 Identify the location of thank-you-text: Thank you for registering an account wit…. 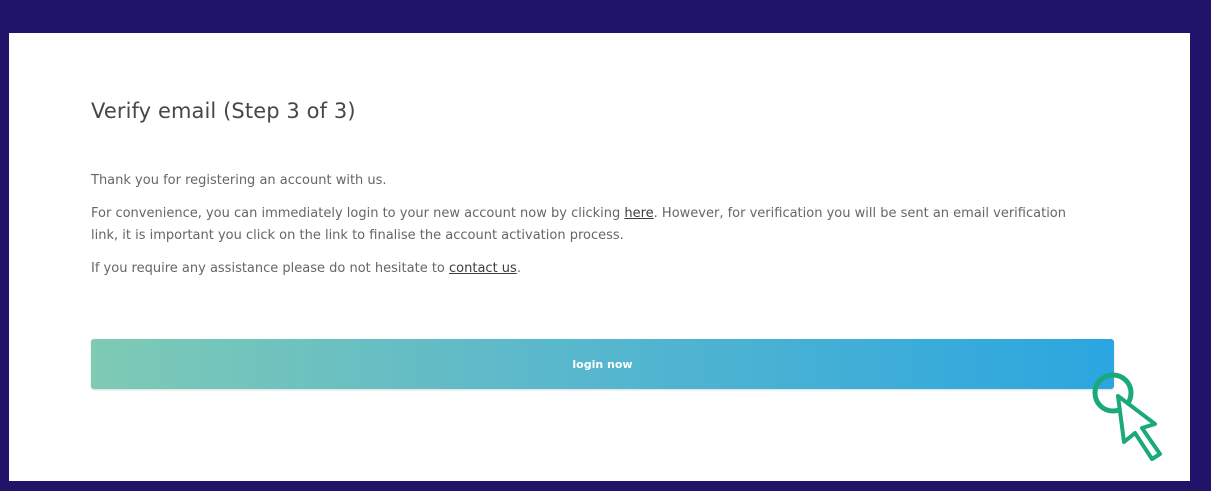
(239, 180).